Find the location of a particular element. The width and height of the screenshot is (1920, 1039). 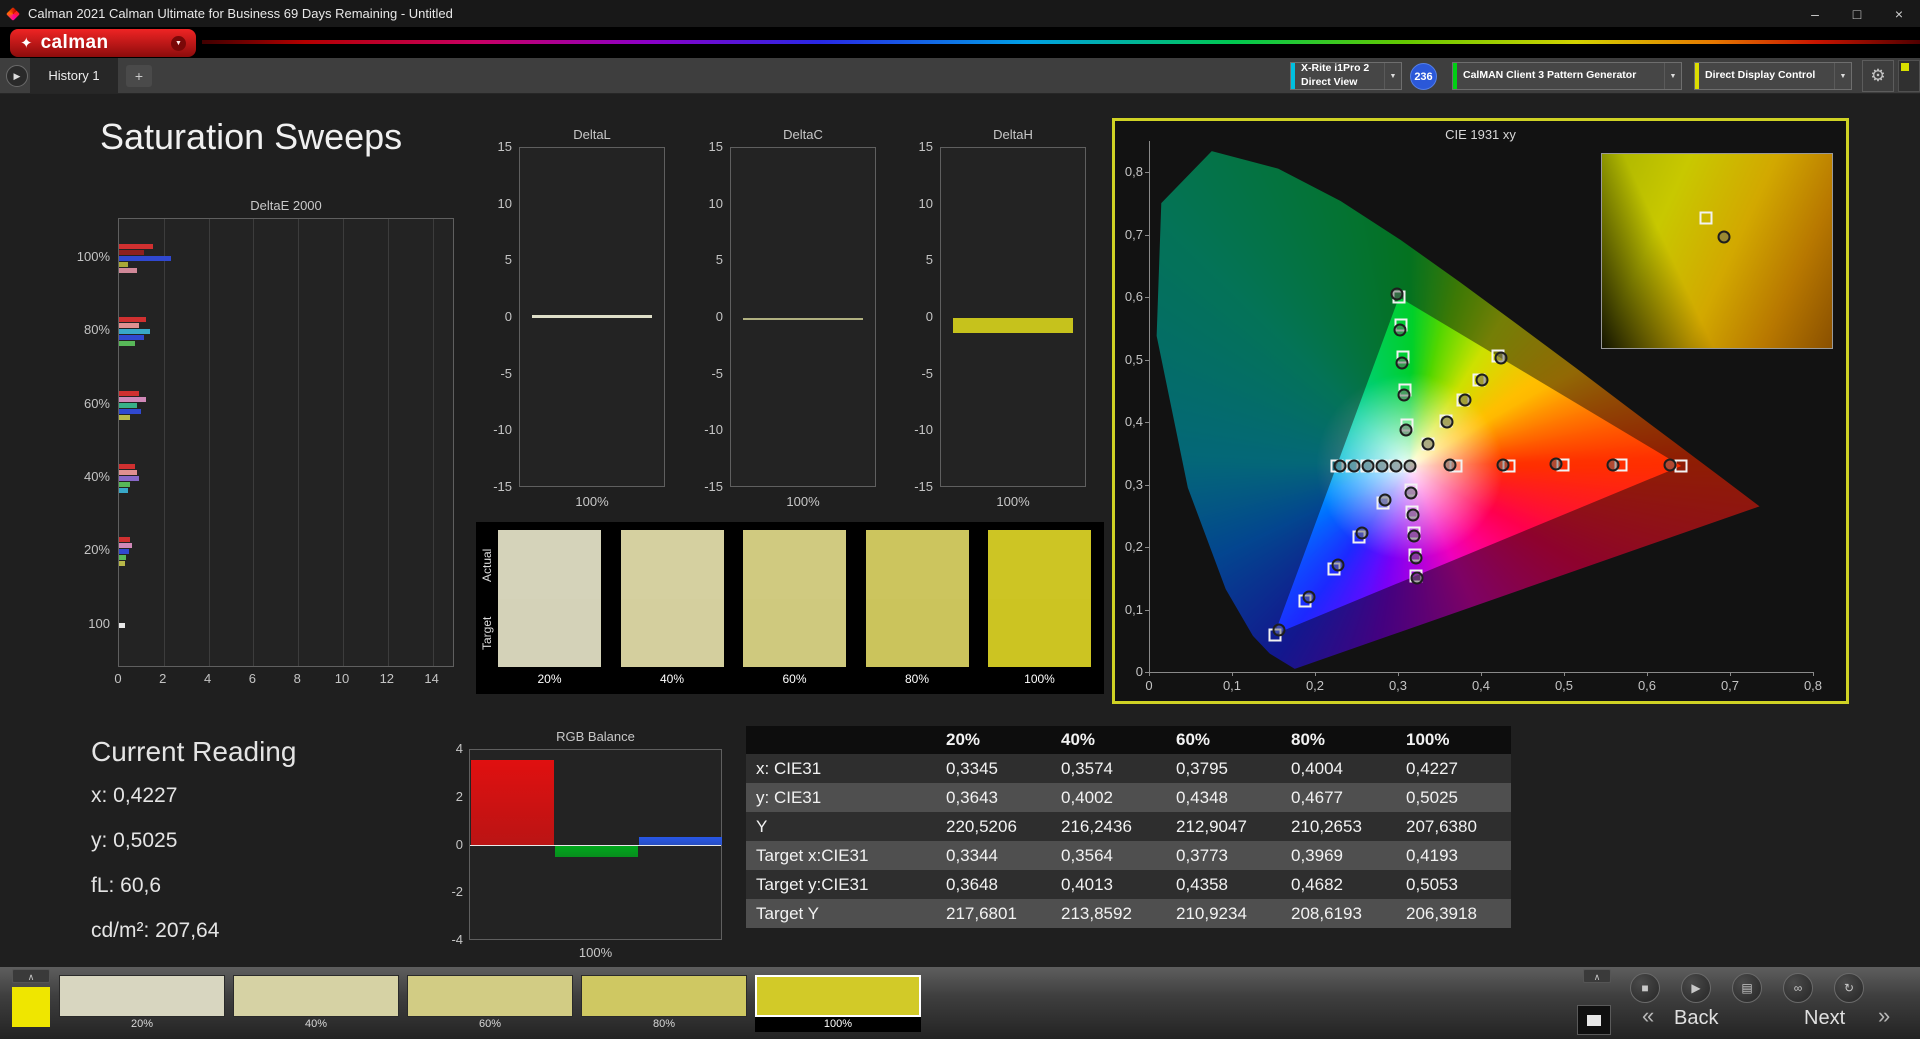

table-cell: 0,3773 is located at coordinates (1223, 855).